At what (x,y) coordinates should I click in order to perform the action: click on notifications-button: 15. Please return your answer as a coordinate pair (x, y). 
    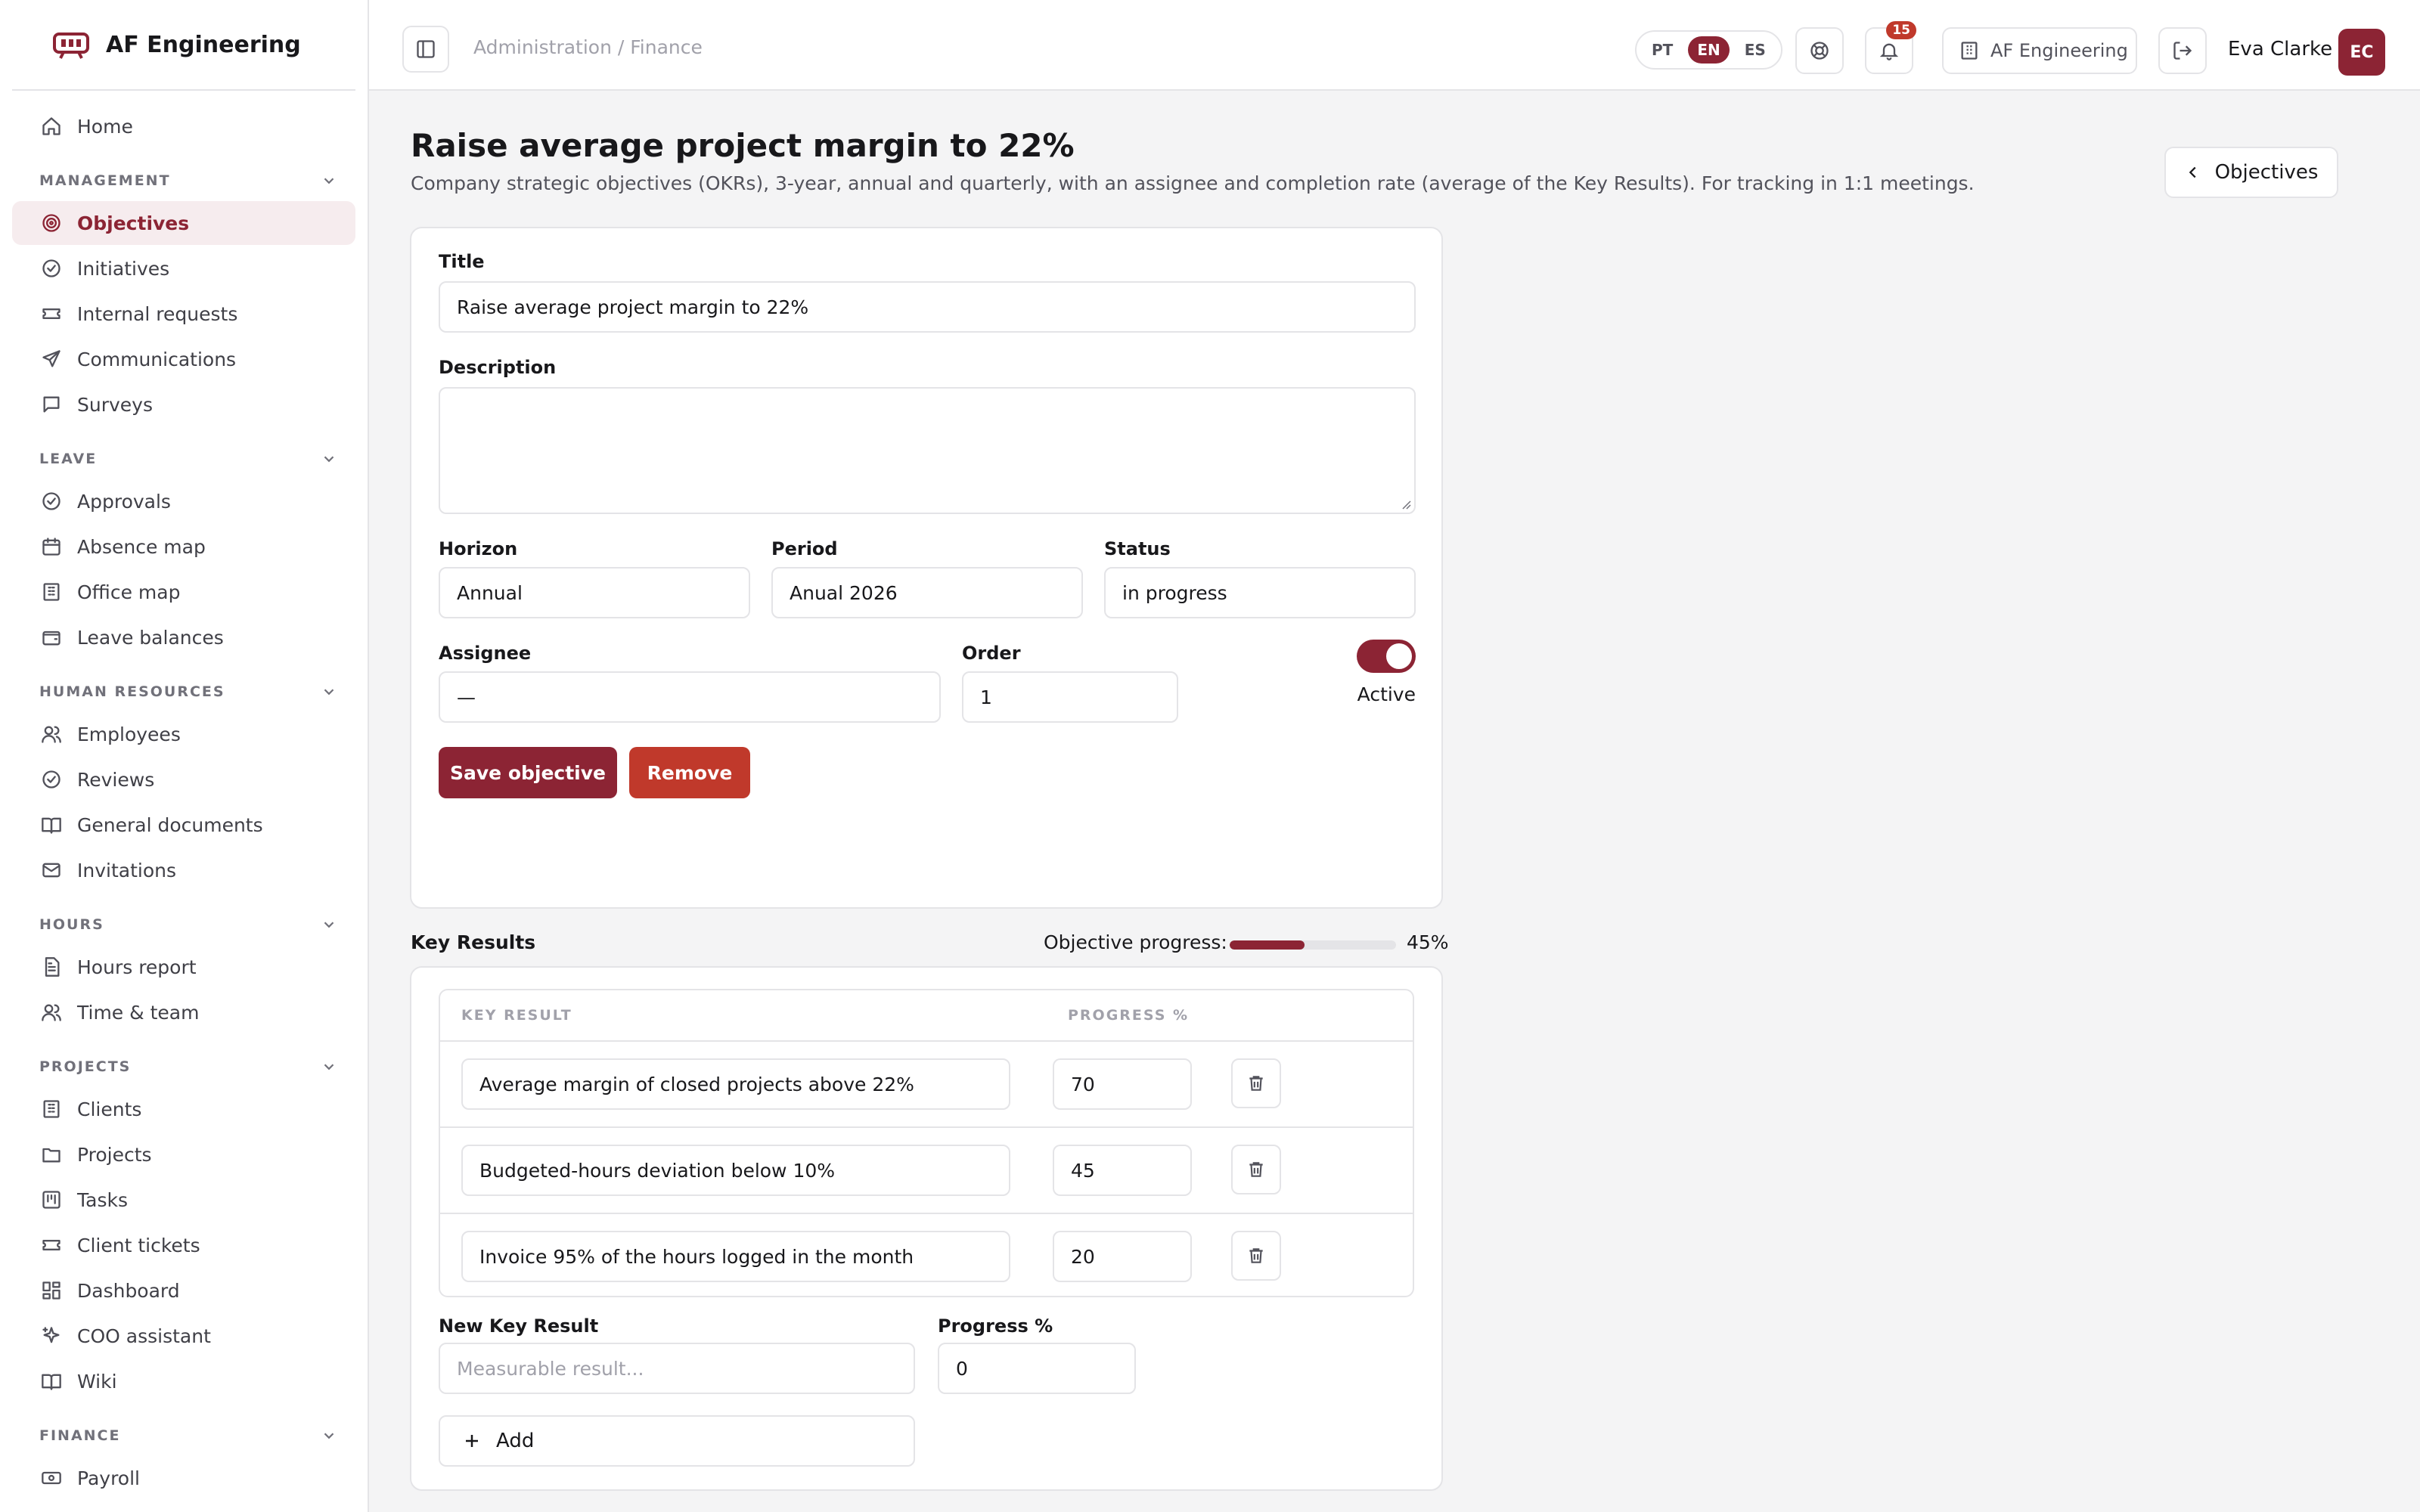
    Looking at the image, I should click on (1890, 48).